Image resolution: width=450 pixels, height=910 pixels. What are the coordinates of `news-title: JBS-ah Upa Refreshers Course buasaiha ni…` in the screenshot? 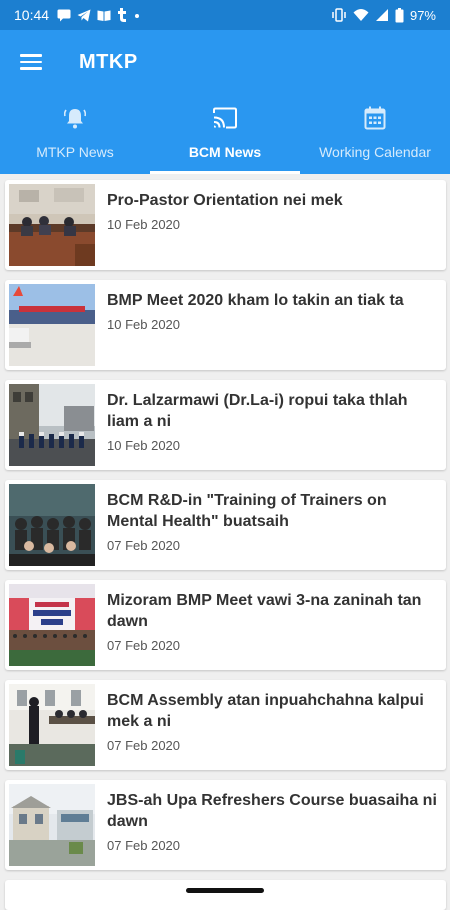 It's located at (272, 811).